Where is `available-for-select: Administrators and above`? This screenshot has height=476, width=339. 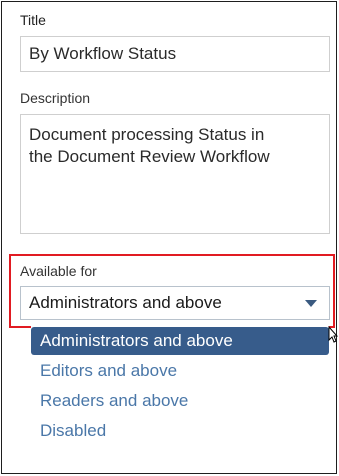 available-for-select: Administrators and above is located at coordinates (175, 303).